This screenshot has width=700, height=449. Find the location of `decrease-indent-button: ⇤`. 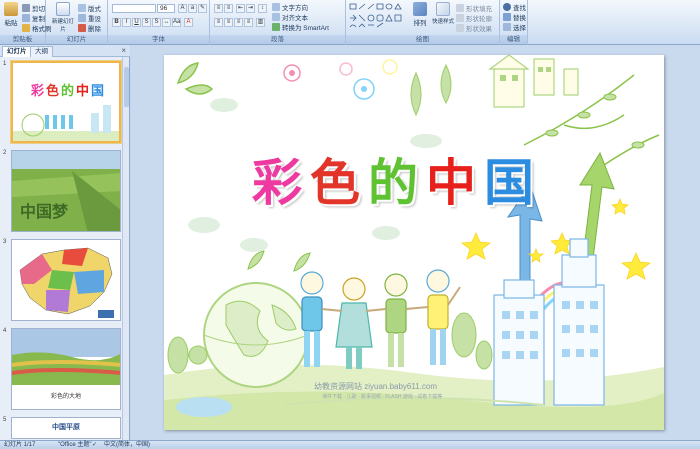

decrease-indent-button: ⇤ is located at coordinates (240, 8).